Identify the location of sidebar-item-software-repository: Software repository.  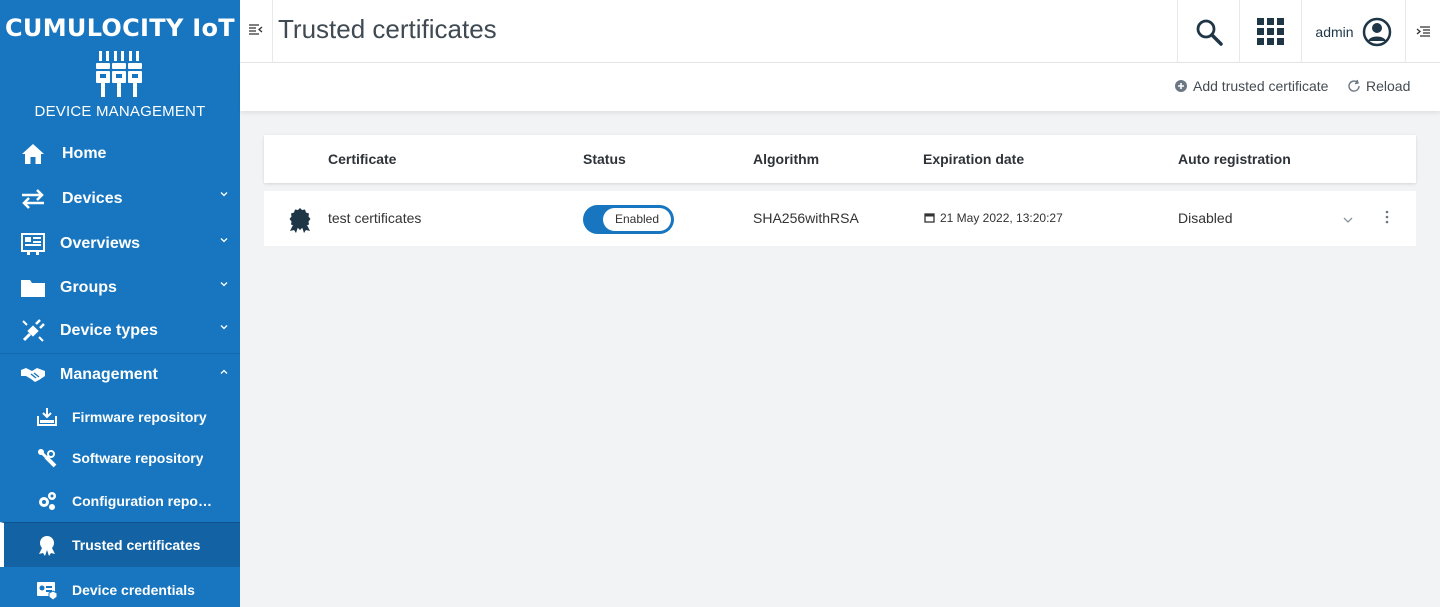
(120, 458).